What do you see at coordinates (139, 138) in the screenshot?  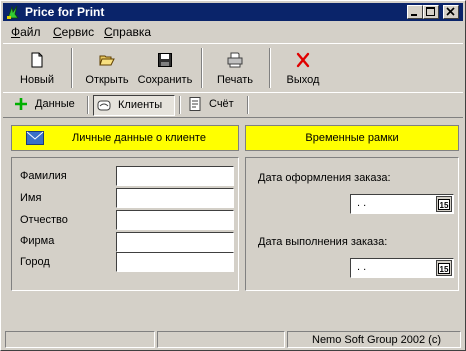 I see `client-panel-title: Личные данные о клиенте` at bounding box center [139, 138].